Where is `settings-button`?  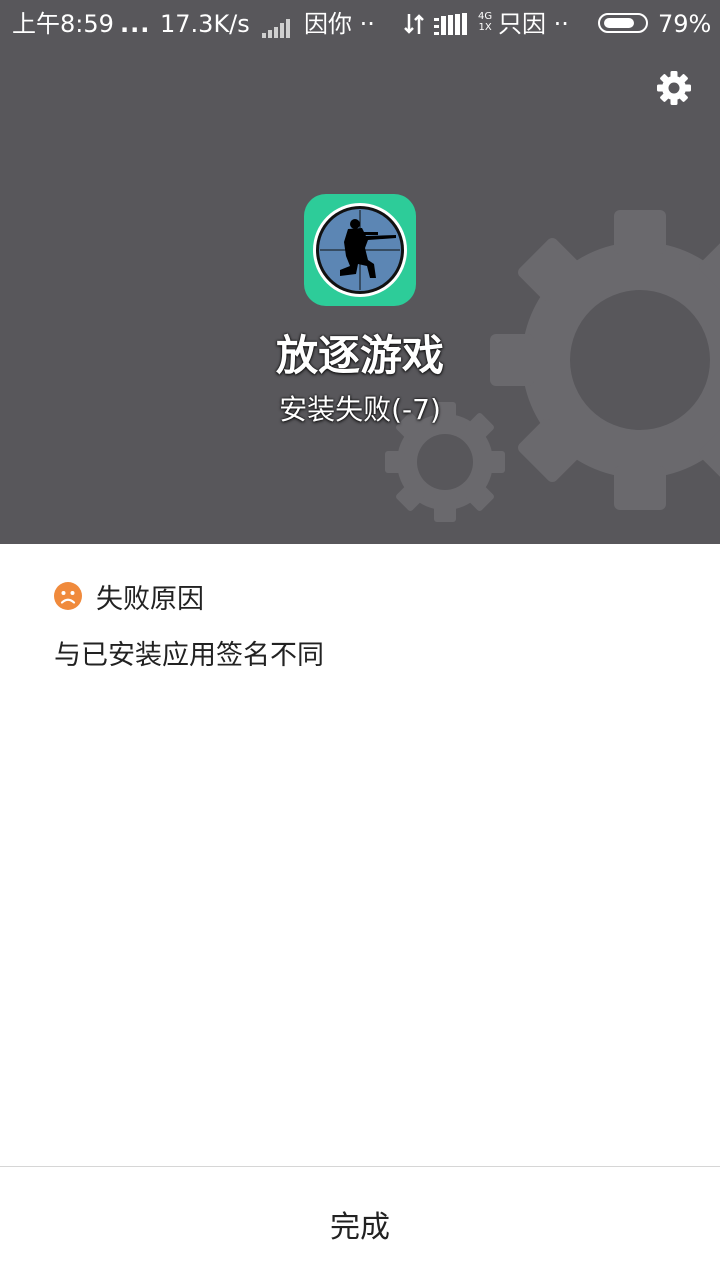 settings-button is located at coordinates (674, 88).